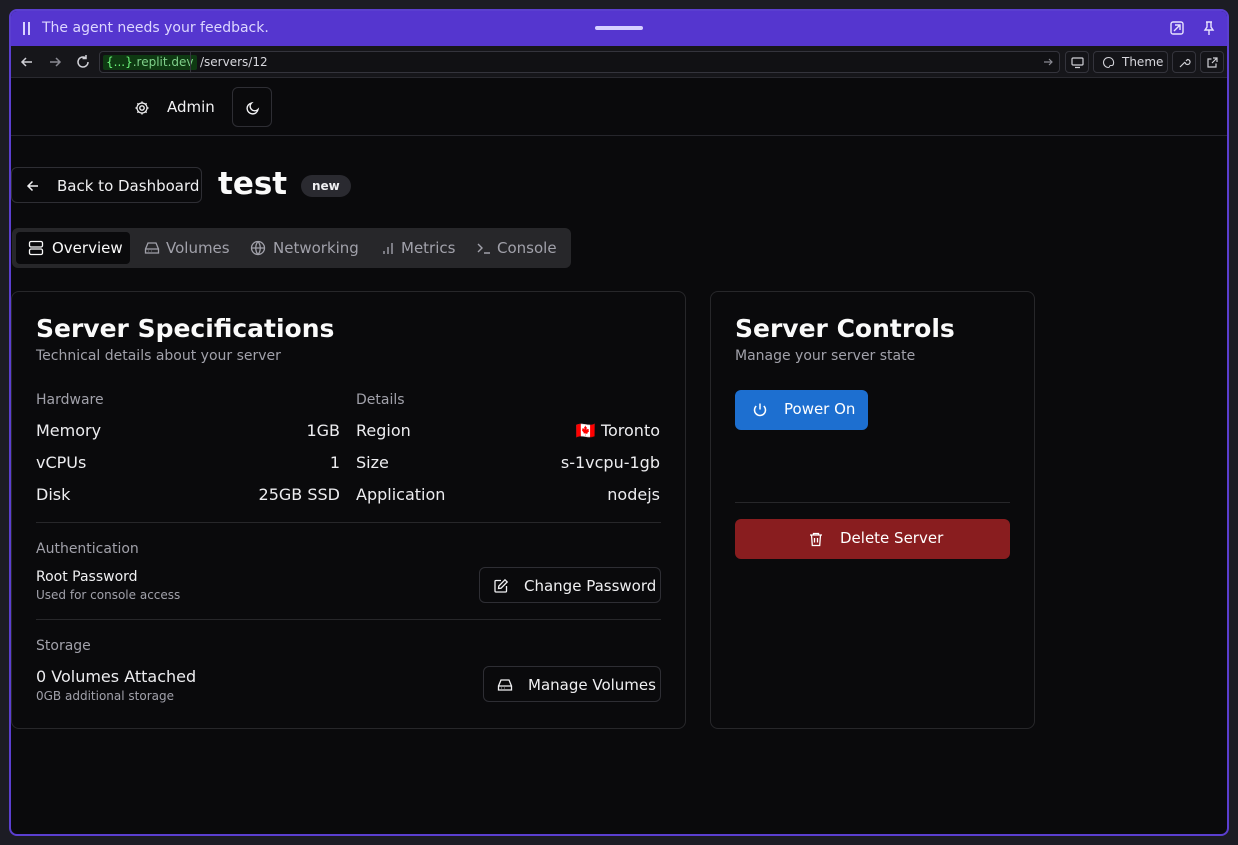 The image size is (1238, 845). Describe the element at coordinates (590, 586) in the screenshot. I see `button-label: Change Password` at that location.